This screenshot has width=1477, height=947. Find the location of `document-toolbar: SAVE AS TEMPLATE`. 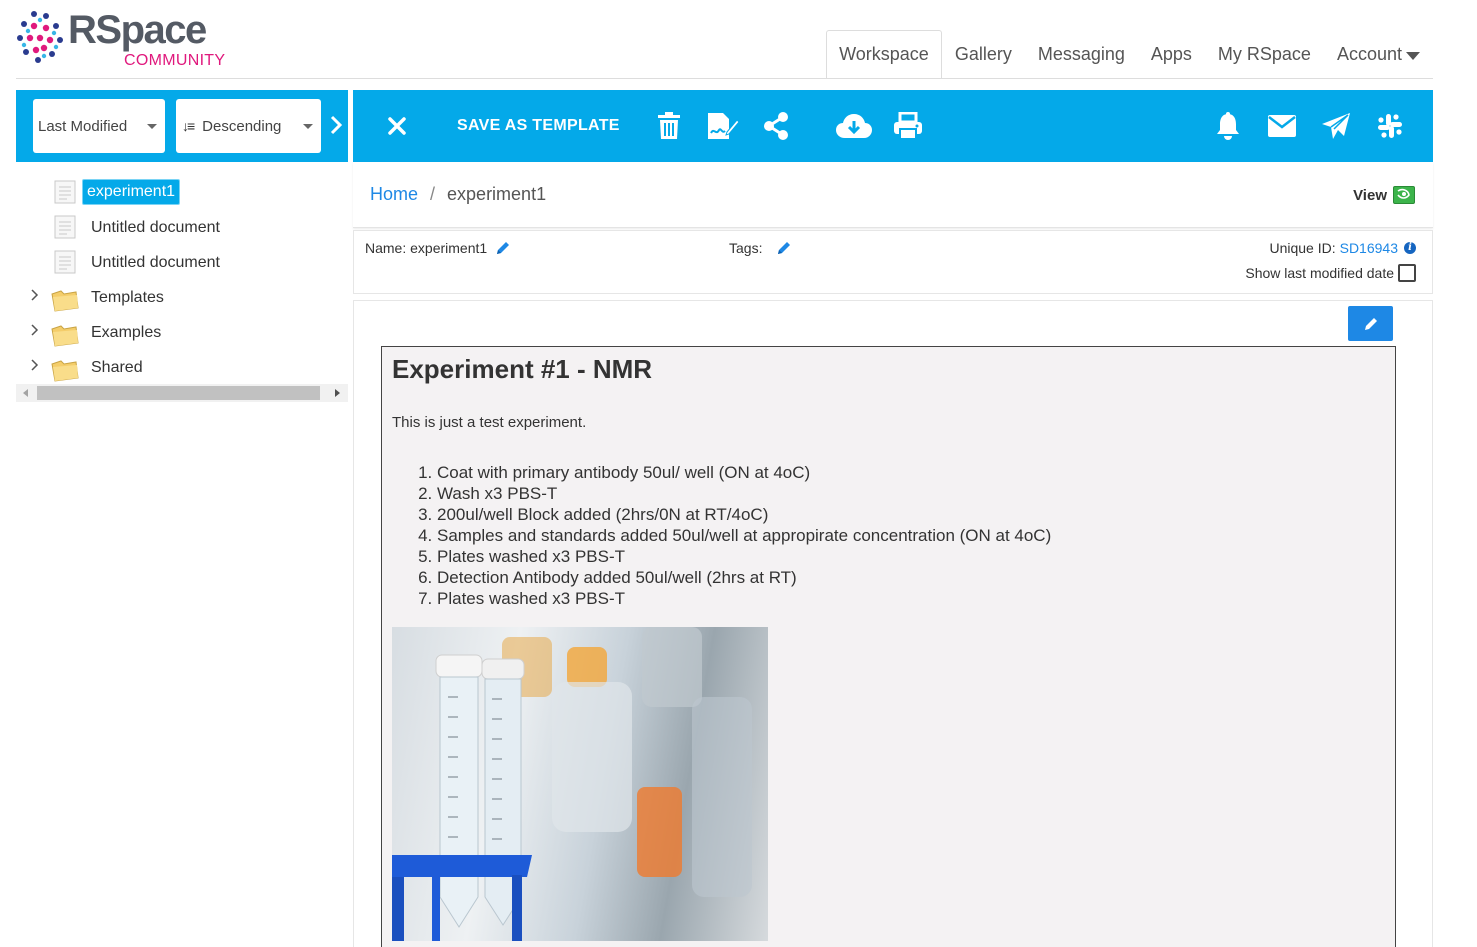

document-toolbar: SAVE AS TEMPLATE is located at coordinates (893, 126).